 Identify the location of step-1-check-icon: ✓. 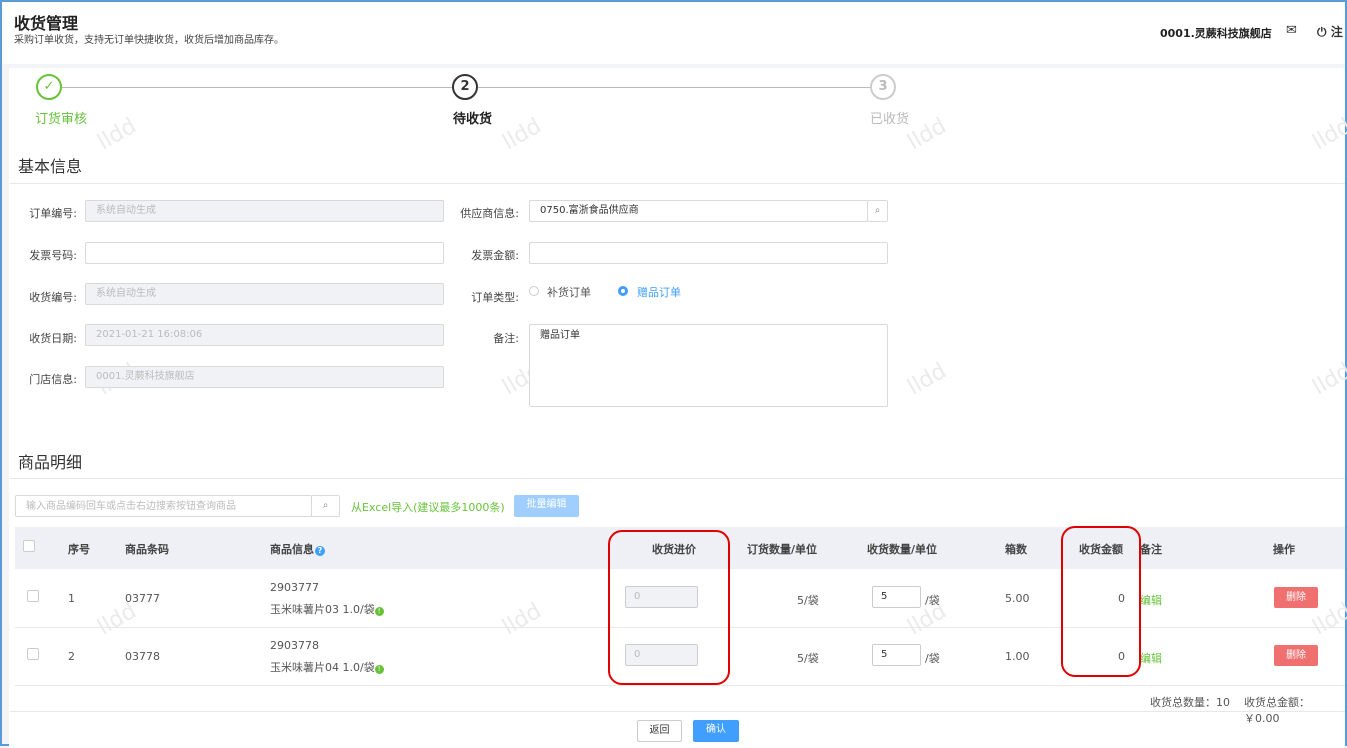
(49, 87).